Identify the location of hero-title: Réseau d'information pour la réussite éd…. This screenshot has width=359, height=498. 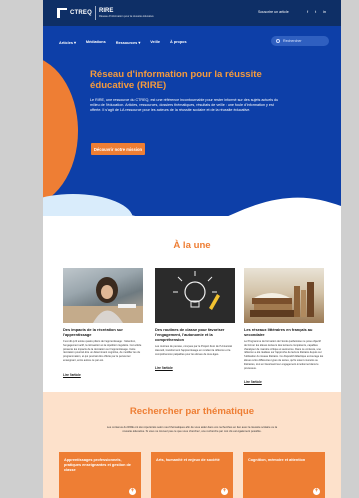
(176, 80).